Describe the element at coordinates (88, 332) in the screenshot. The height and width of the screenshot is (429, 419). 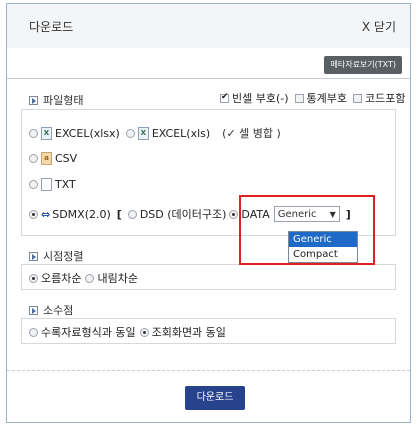
I see `source-format-label: 수록자료형식과 동일` at that location.